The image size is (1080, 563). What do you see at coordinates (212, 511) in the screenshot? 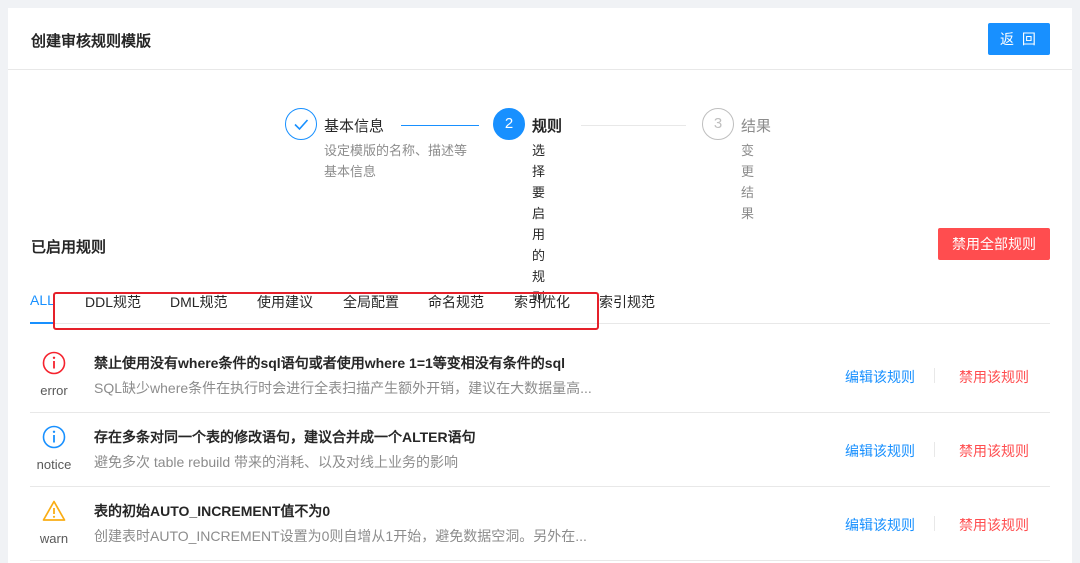
I see `rule-title: 表的初始AUTO_INCREMENT值不为0` at bounding box center [212, 511].